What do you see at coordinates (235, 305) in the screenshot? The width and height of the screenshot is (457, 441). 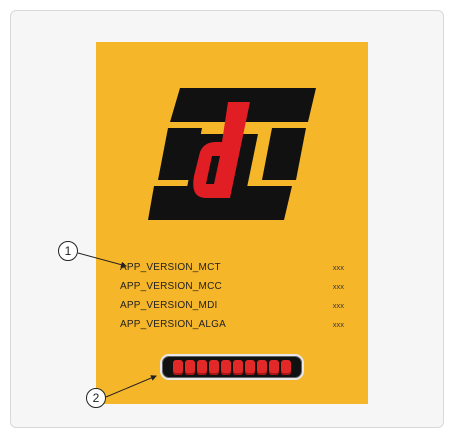 I see `version-row-mdi: APP_VERSION_MDI xxx` at bounding box center [235, 305].